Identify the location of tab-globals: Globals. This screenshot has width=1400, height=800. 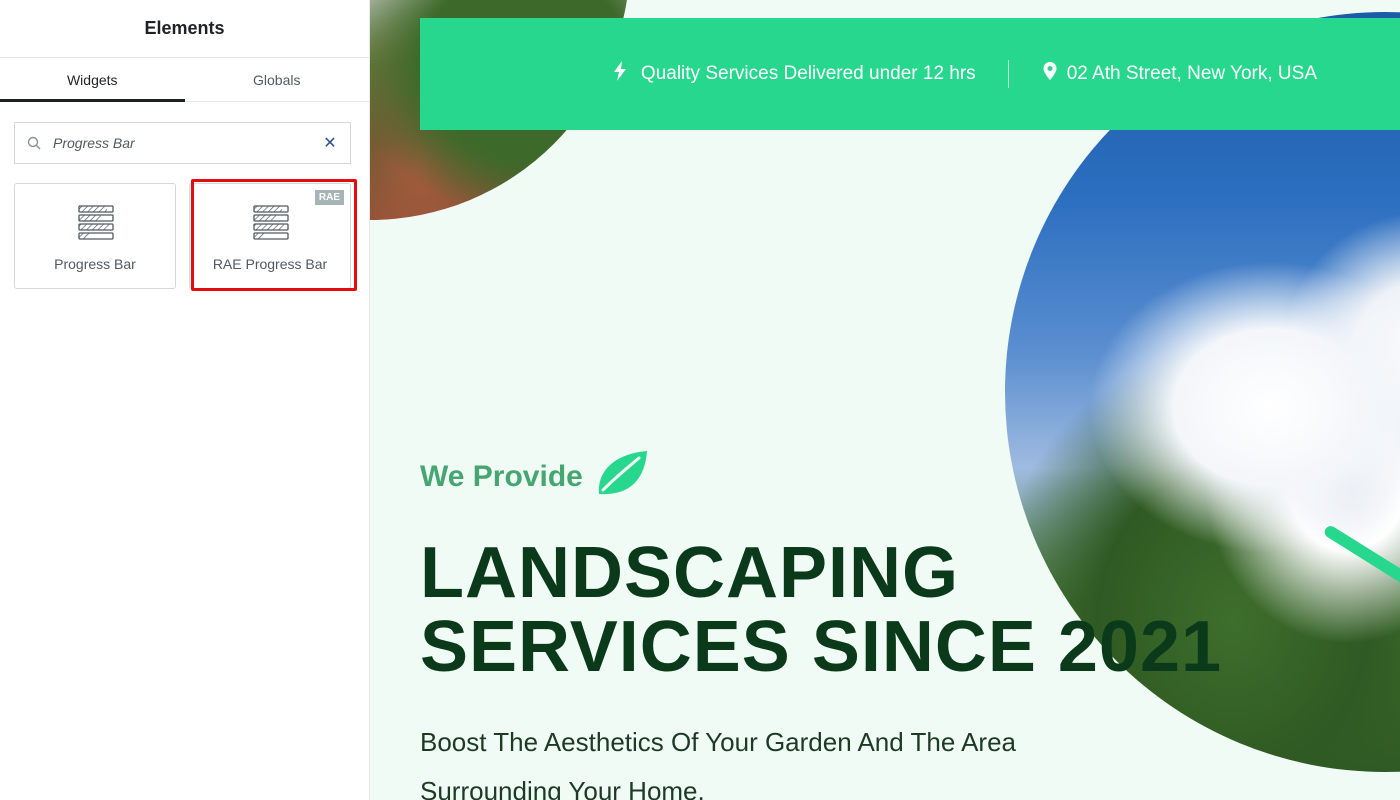
(277, 79).